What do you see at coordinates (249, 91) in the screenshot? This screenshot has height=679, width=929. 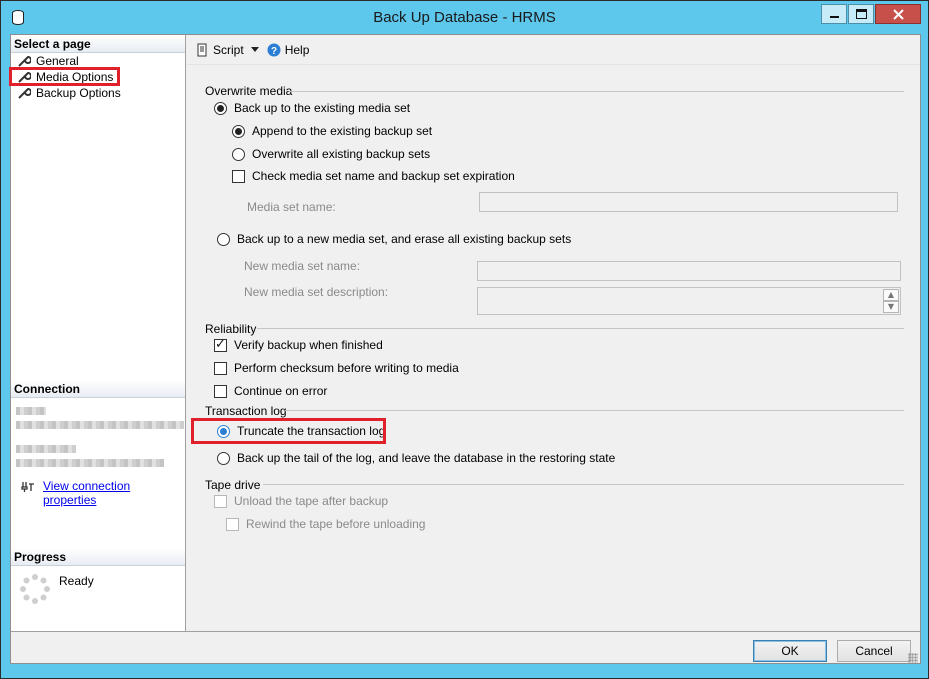 I see `overwrite-media-label: Overwrite media` at bounding box center [249, 91].